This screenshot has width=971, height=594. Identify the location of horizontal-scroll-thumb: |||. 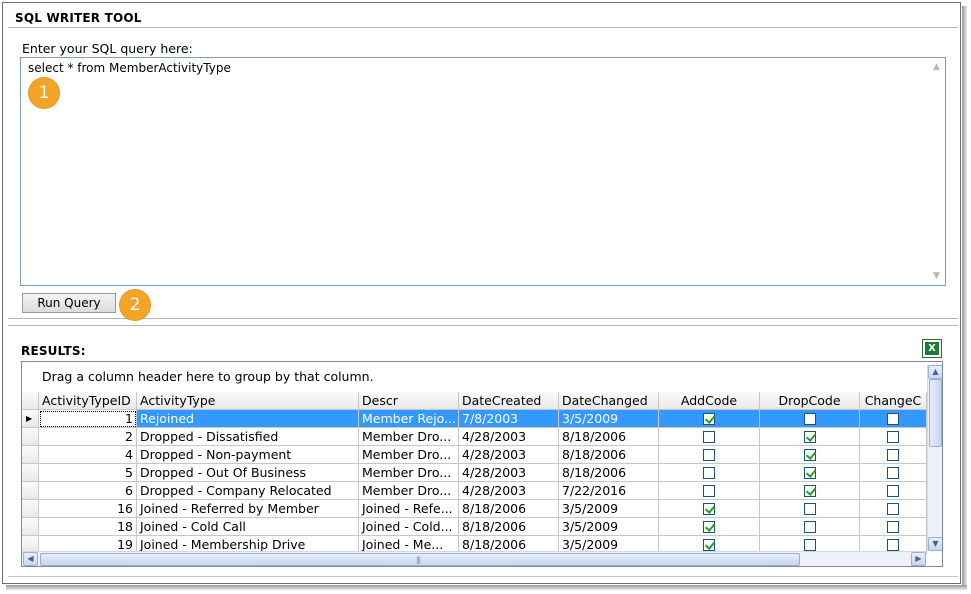
(420, 559).